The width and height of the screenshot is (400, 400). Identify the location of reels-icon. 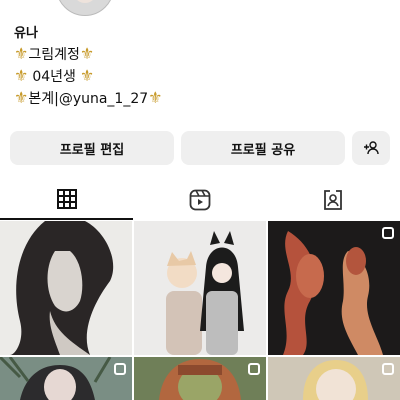
(199, 200).